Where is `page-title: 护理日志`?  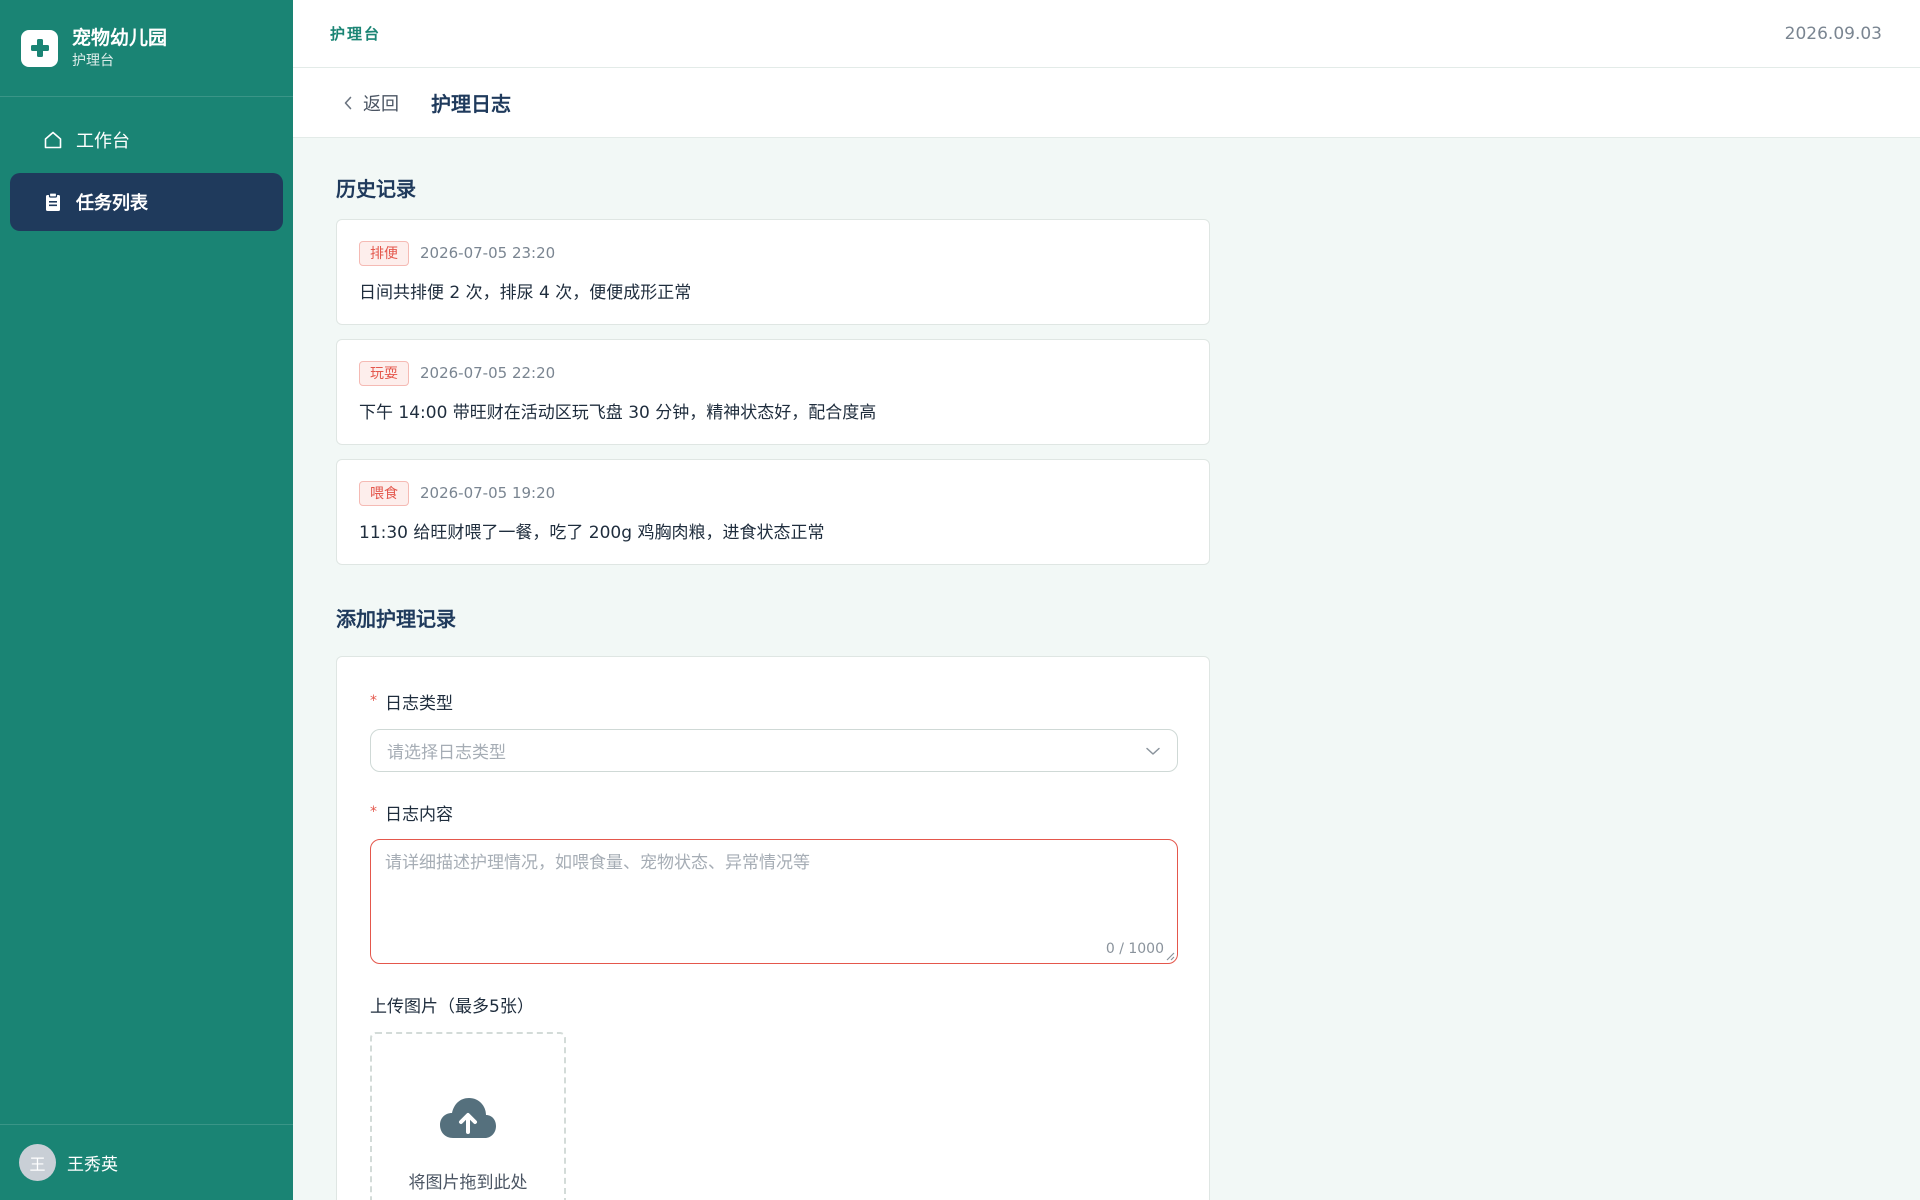 page-title: 护理日志 is located at coordinates (471, 104).